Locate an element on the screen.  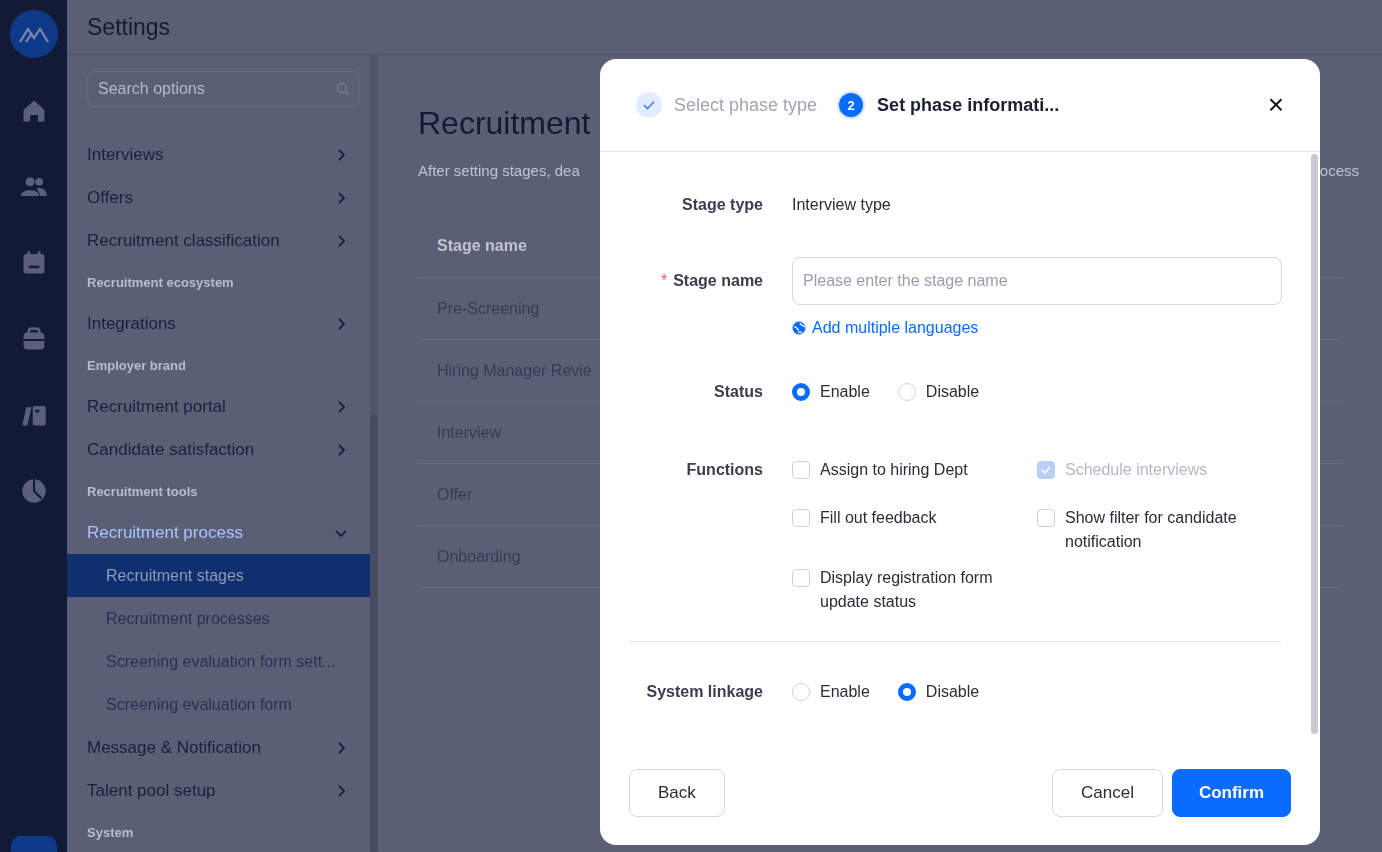
field-value: Interview type is located at coordinates (842, 205).